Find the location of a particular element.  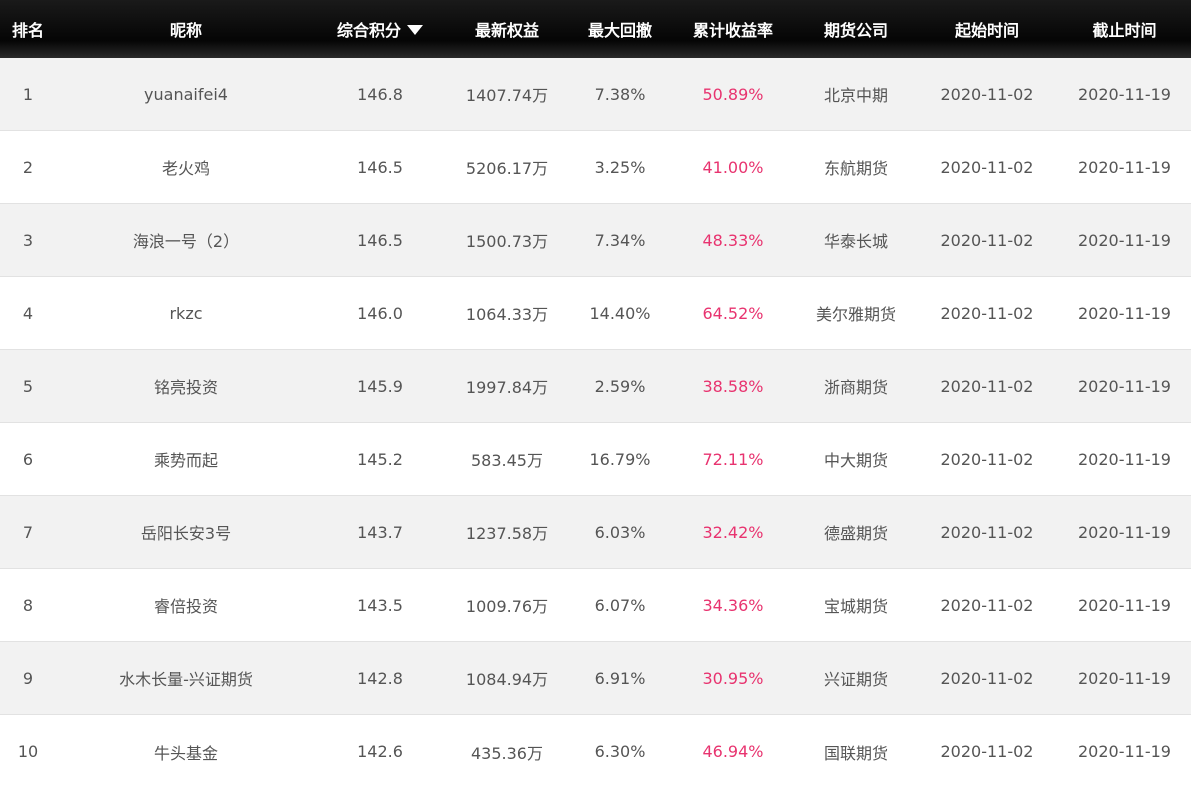

equity-cell: 1064.33万 is located at coordinates (507, 314).